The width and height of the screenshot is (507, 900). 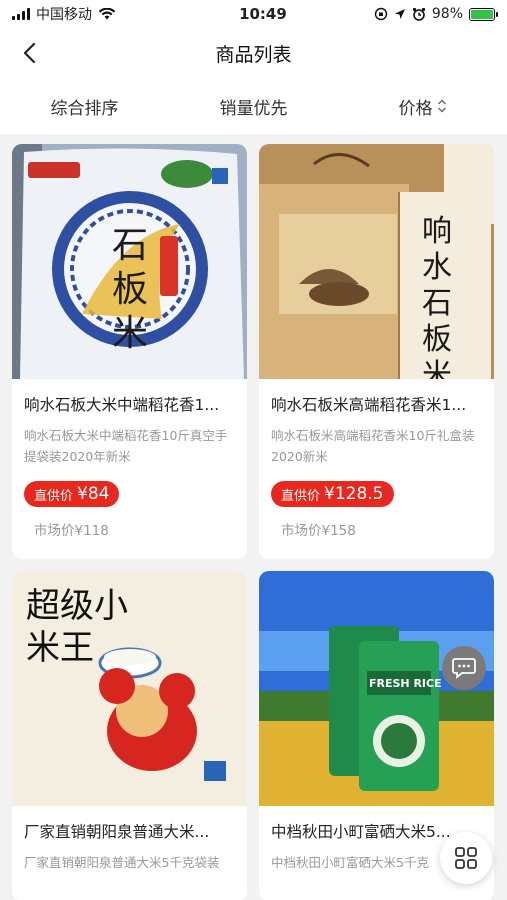 I want to click on status-bar: 中国移动 10:49 98%, so click(x=253, y=14).